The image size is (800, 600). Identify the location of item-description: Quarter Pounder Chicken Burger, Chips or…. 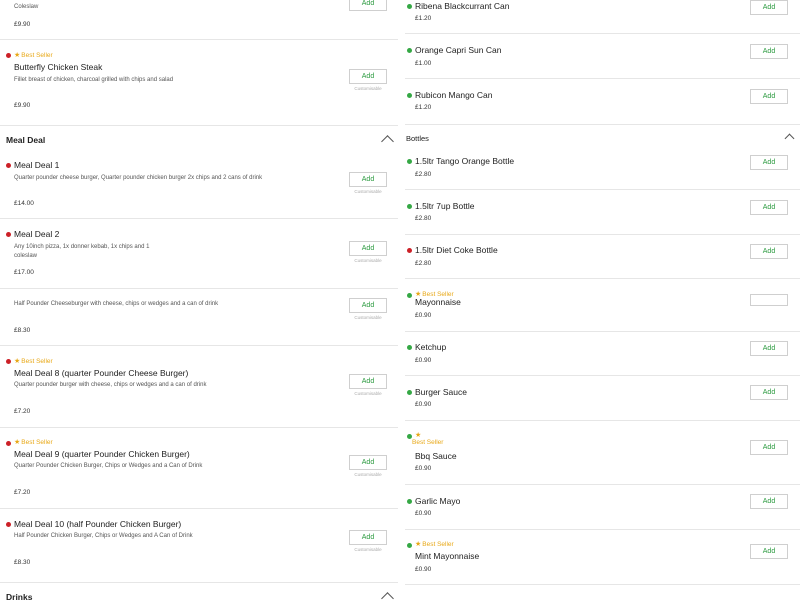
(108, 466).